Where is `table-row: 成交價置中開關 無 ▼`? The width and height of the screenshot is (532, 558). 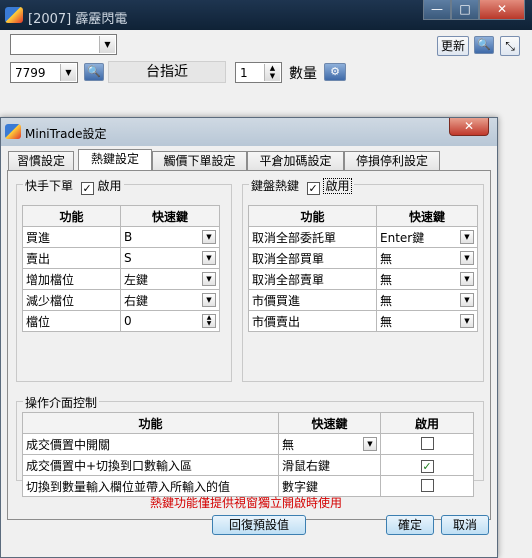 table-row: 成交價置中開關 無 ▼ is located at coordinates (248, 444).